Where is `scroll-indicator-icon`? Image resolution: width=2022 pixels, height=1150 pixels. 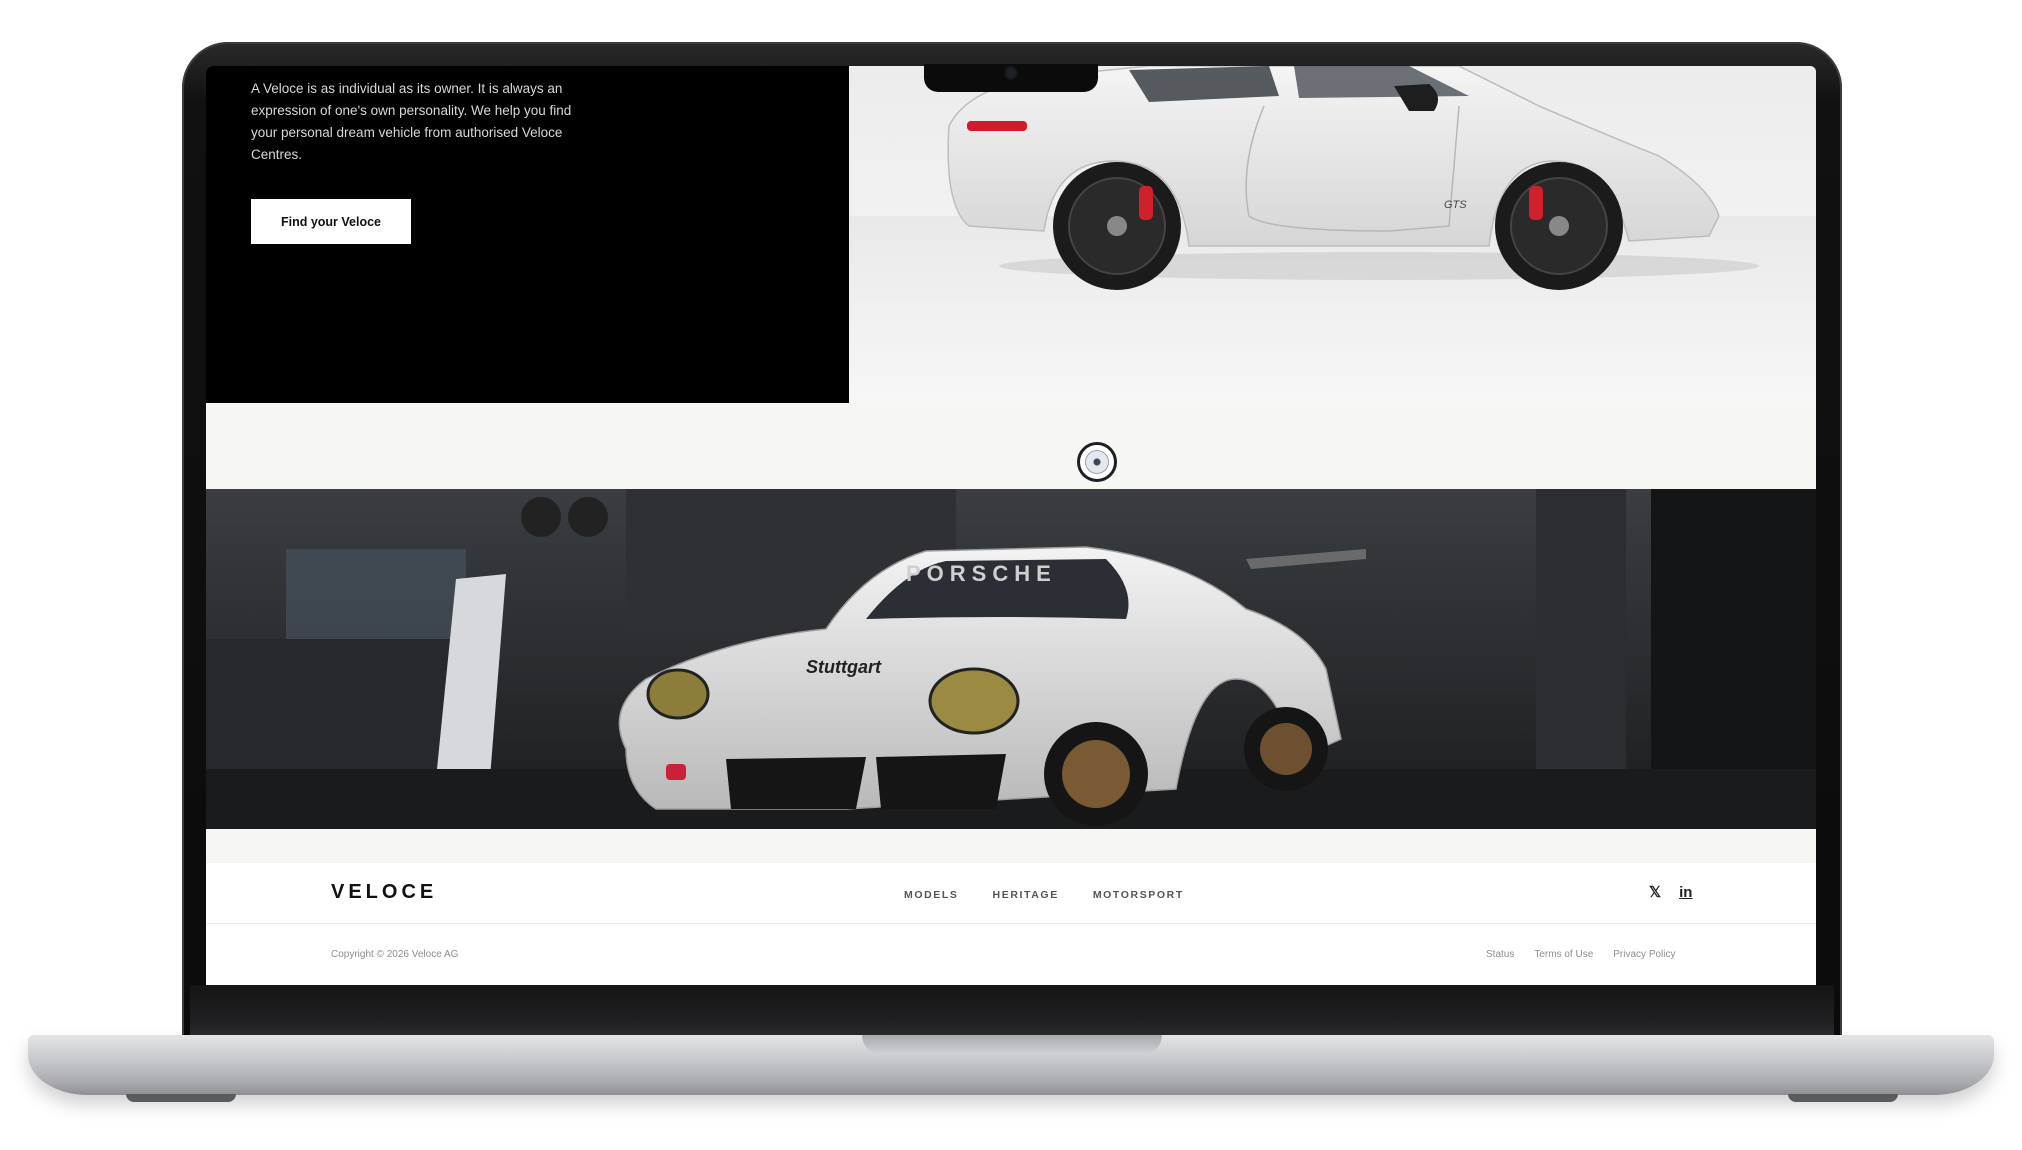
scroll-indicator-icon is located at coordinates (1097, 462).